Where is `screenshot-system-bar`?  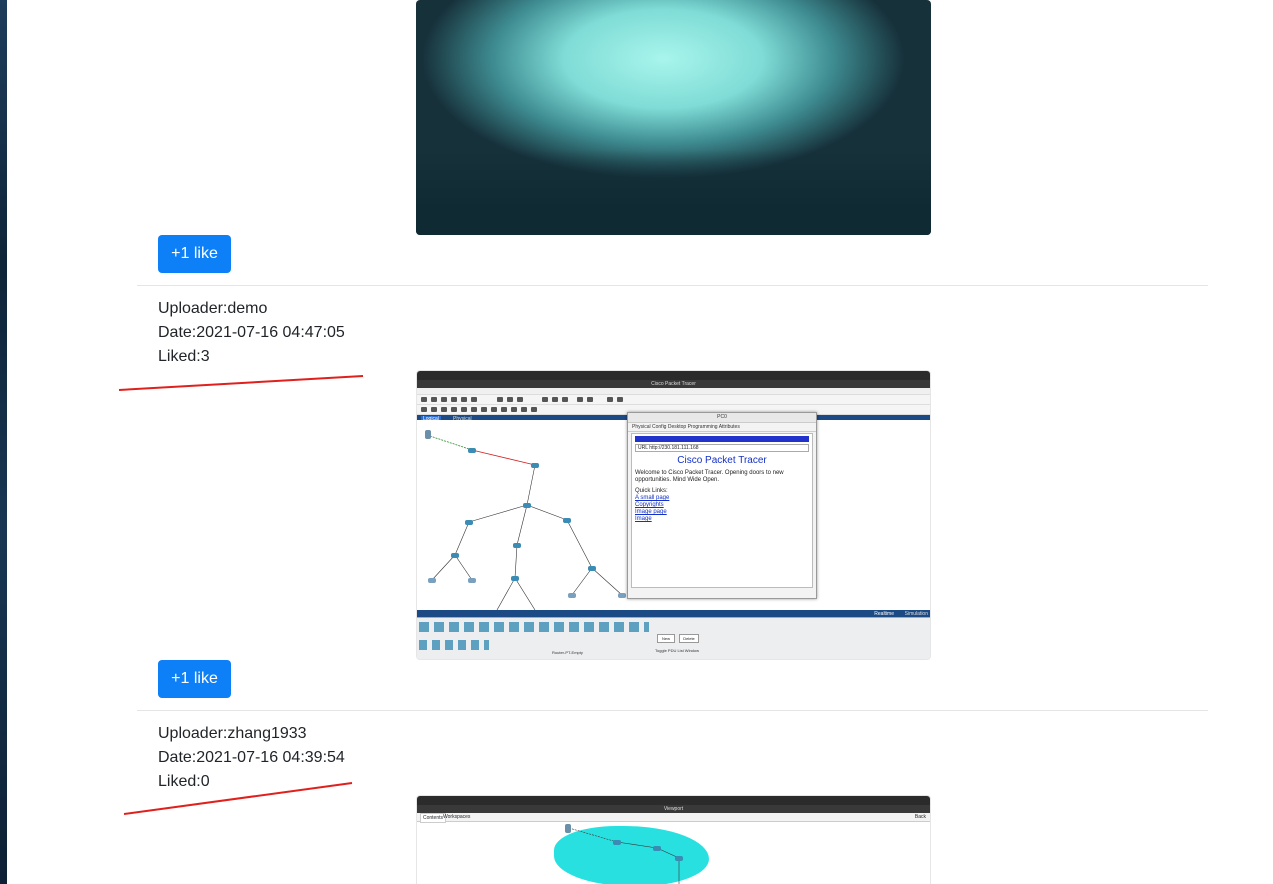
screenshot-system-bar is located at coordinates (673, 375).